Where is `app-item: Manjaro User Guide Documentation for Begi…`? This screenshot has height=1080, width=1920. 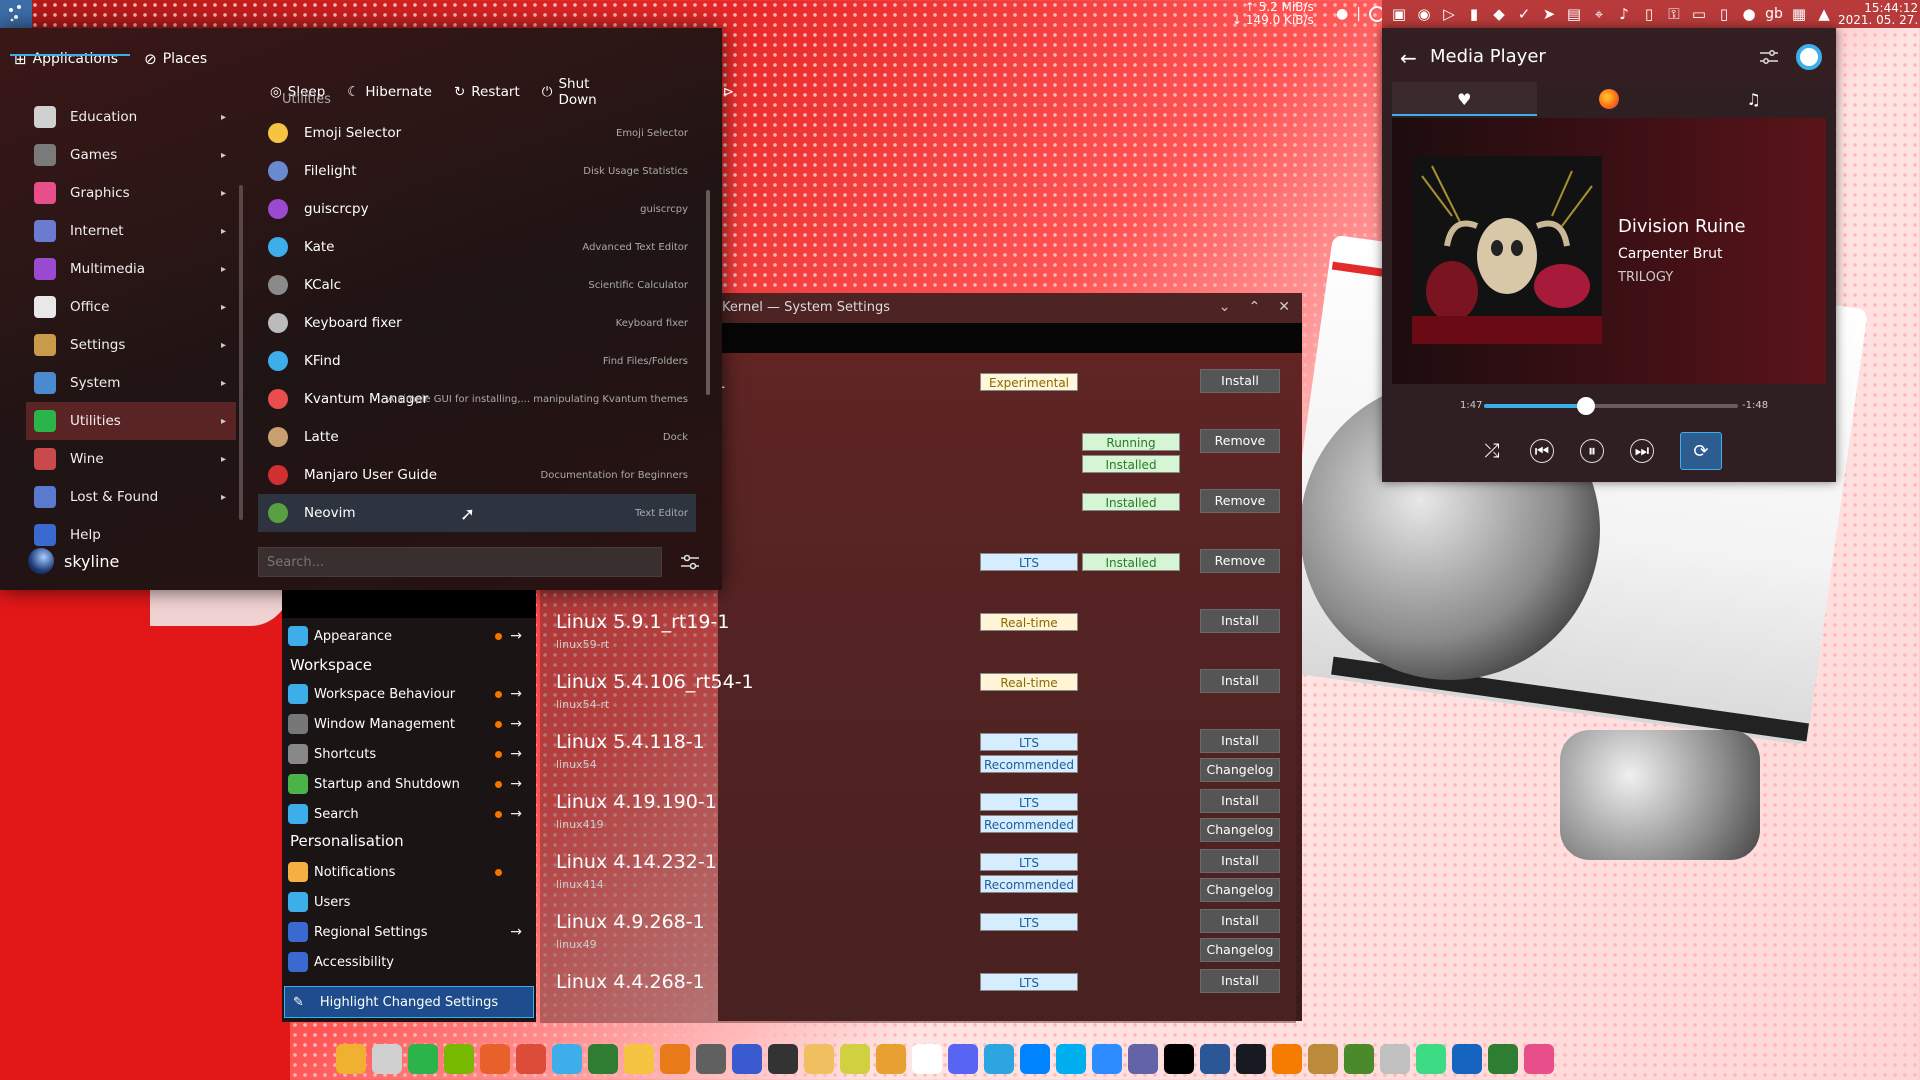 app-item: Manjaro User Guide Documentation for Begi… is located at coordinates (477, 475).